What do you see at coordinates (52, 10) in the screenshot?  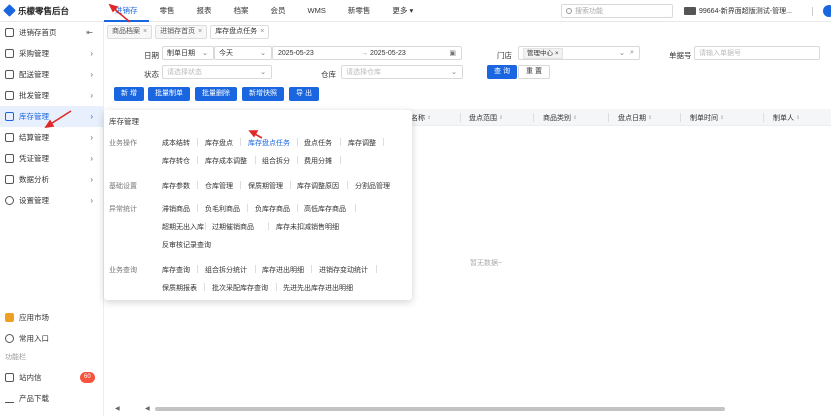 I see `brand: 乐檬零售后台` at bounding box center [52, 10].